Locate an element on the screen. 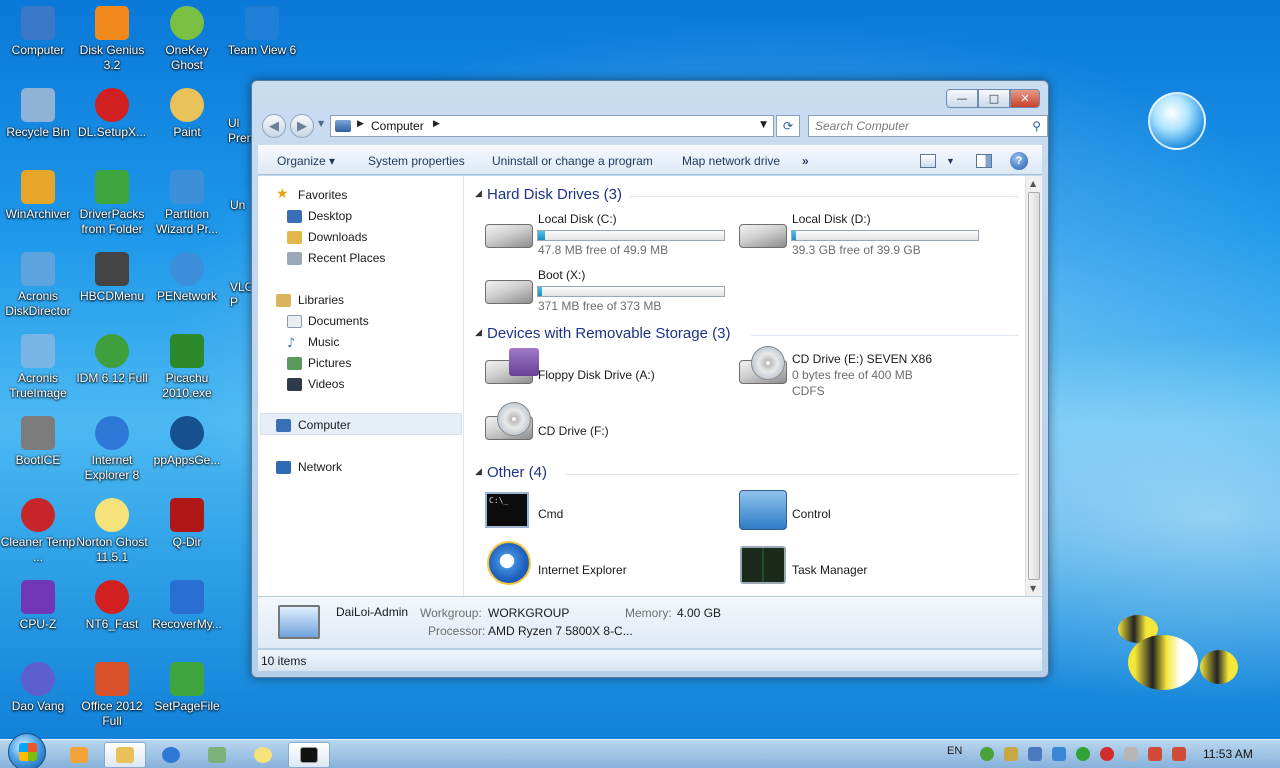  drive-c-name: Local Disk (C:) is located at coordinates (577, 219).